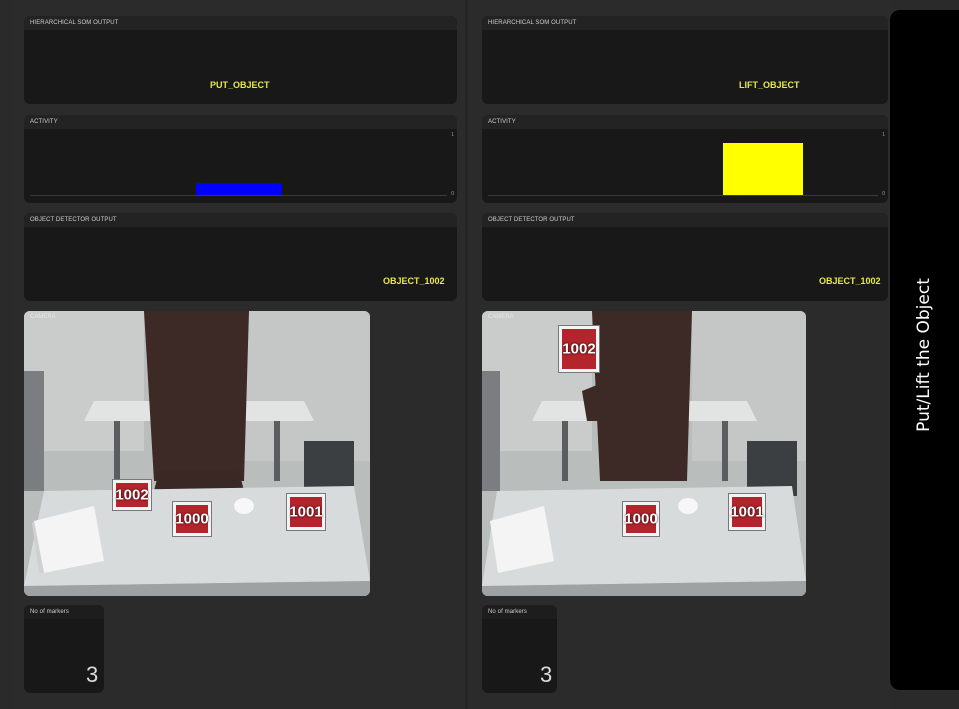 Image resolution: width=959 pixels, height=709 pixels. I want to click on right-activity-bar, so click(763, 169).